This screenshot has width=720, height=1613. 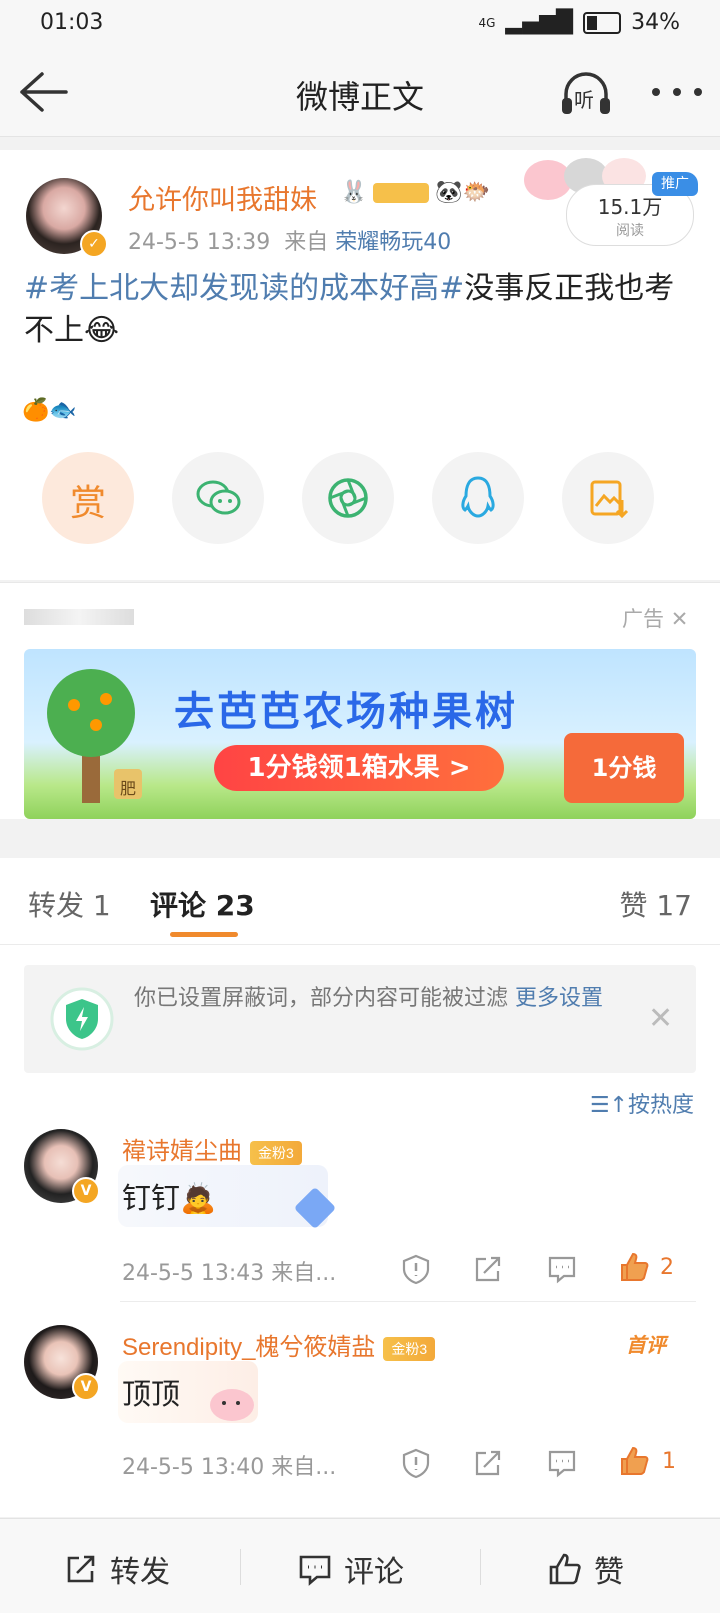 I want to click on post-meta: 24-5-5 13:39 来自 荣耀畅玩40, so click(x=289, y=240).